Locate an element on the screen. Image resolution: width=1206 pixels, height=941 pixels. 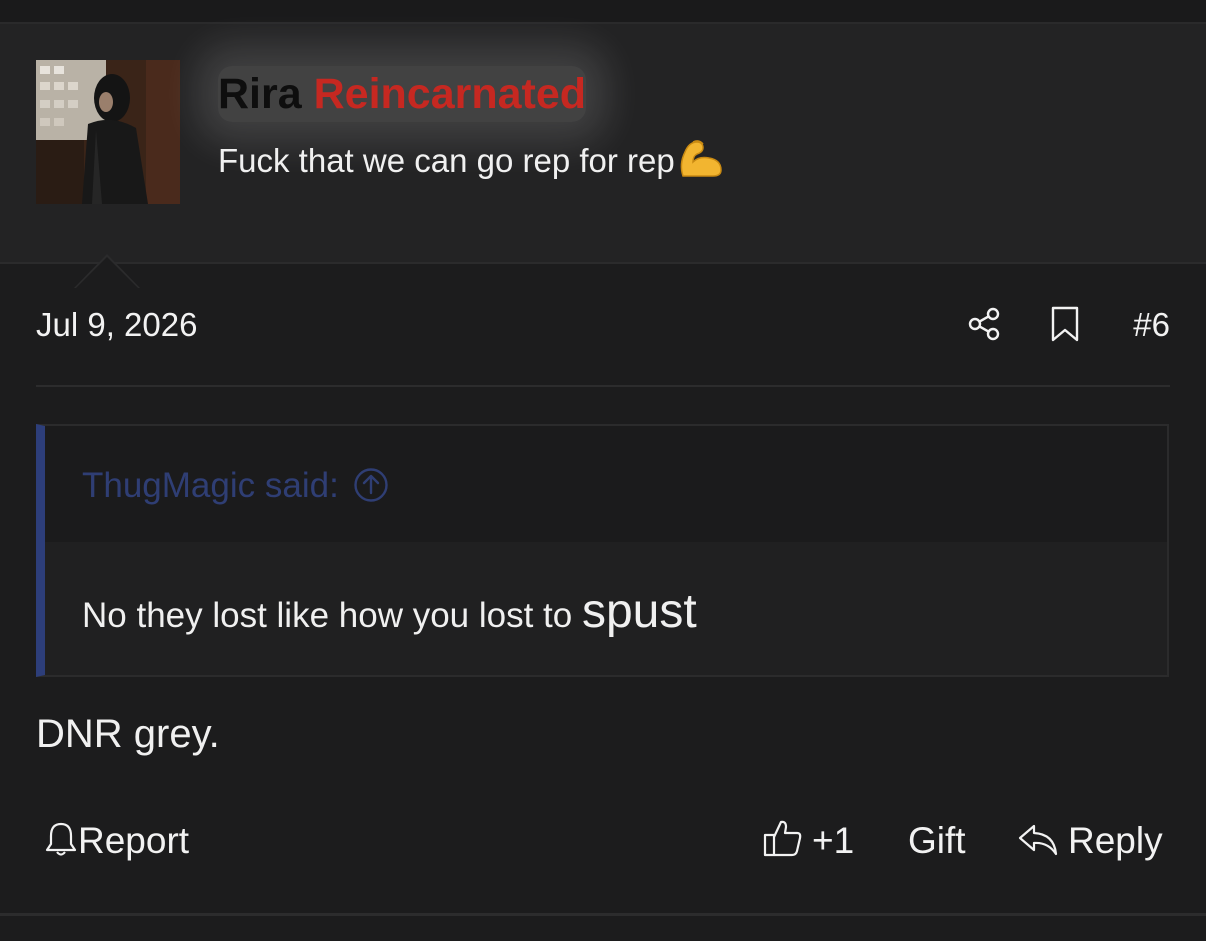
avatar-image is located at coordinates (108, 132).